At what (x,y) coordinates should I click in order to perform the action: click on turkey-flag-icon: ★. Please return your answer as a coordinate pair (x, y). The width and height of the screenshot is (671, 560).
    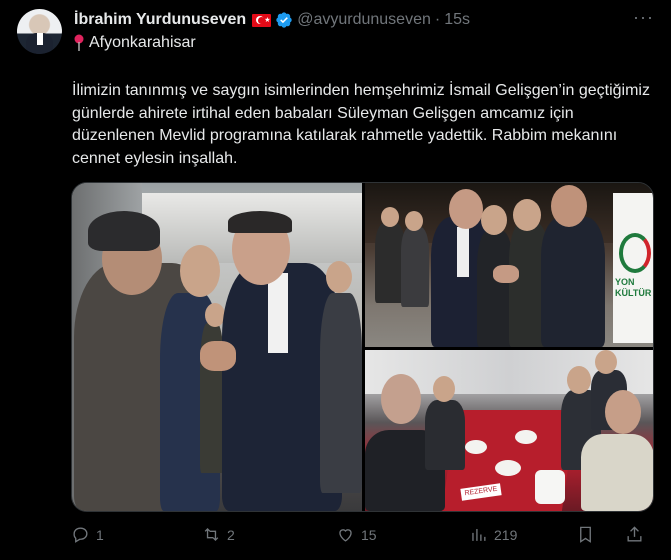
    Looking at the image, I should click on (262, 20).